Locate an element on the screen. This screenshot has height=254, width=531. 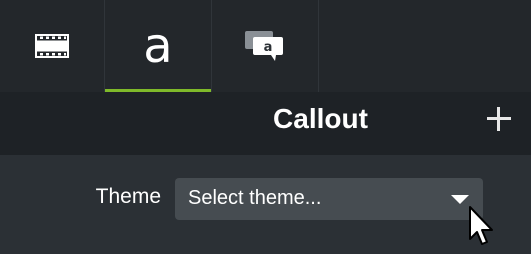
film-icon is located at coordinates (52, 46).